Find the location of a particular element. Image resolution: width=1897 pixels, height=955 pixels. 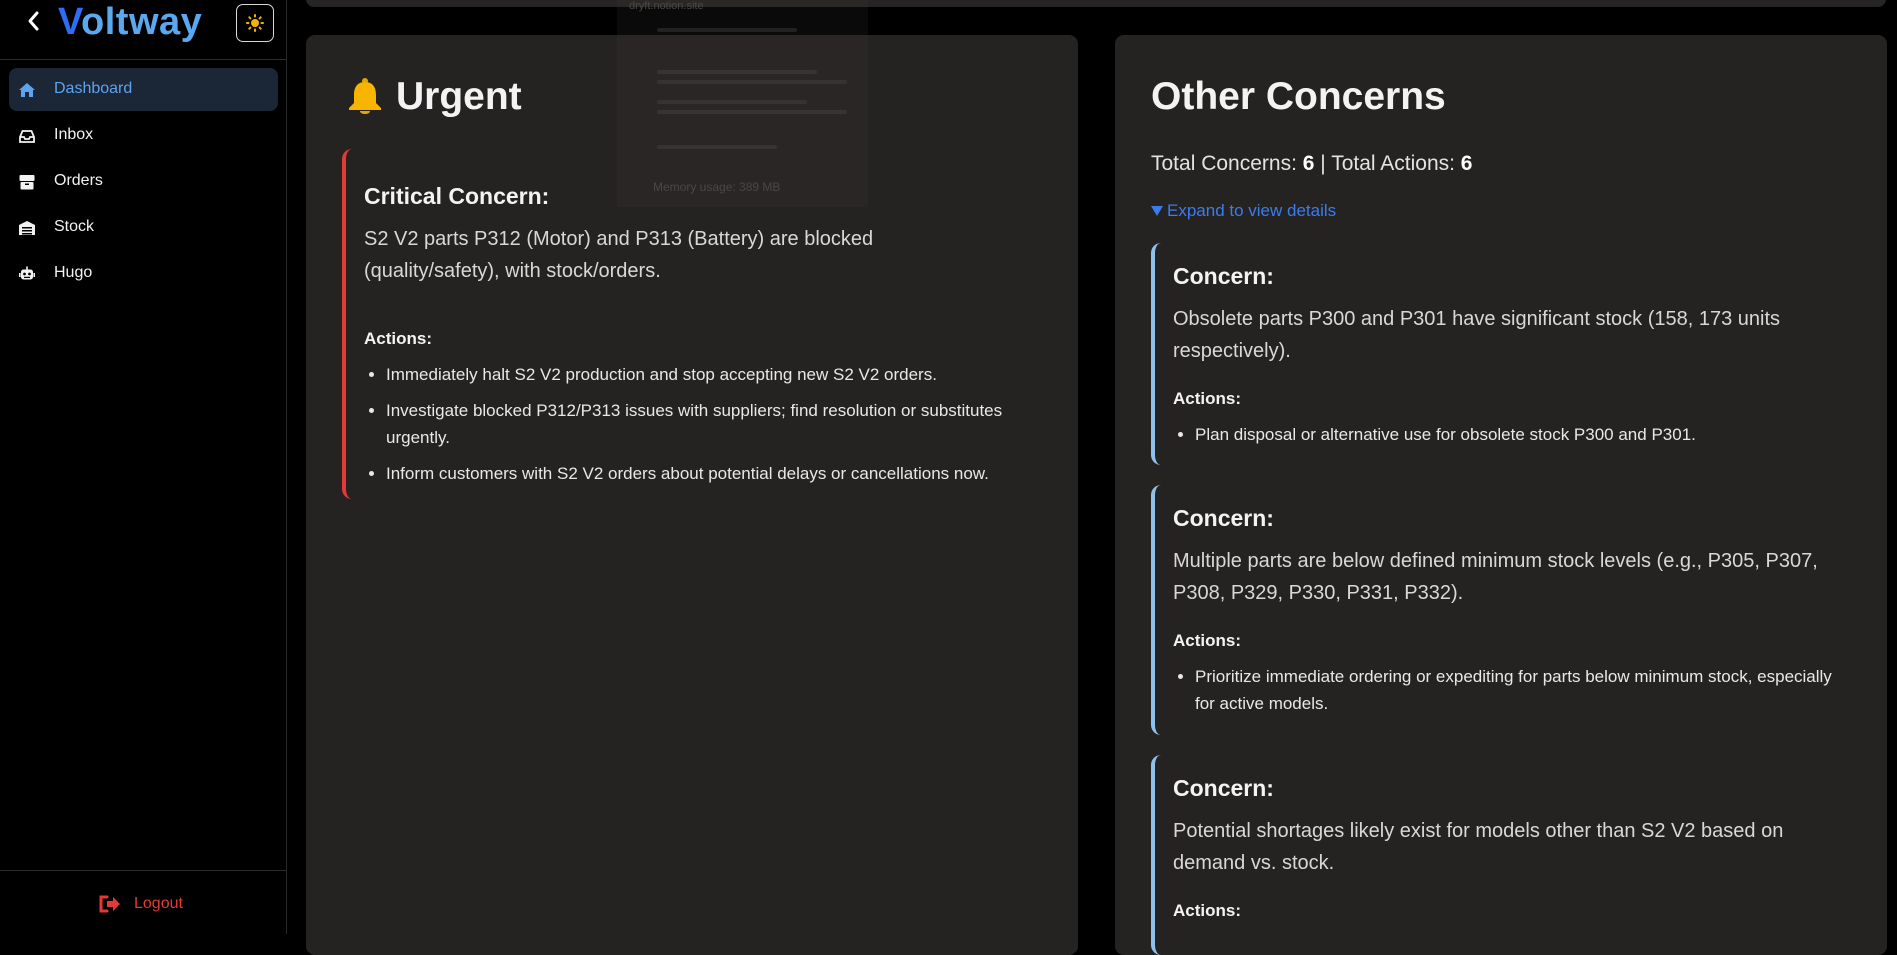

sidebar-item-inbox: Inbox is located at coordinates (143, 135).